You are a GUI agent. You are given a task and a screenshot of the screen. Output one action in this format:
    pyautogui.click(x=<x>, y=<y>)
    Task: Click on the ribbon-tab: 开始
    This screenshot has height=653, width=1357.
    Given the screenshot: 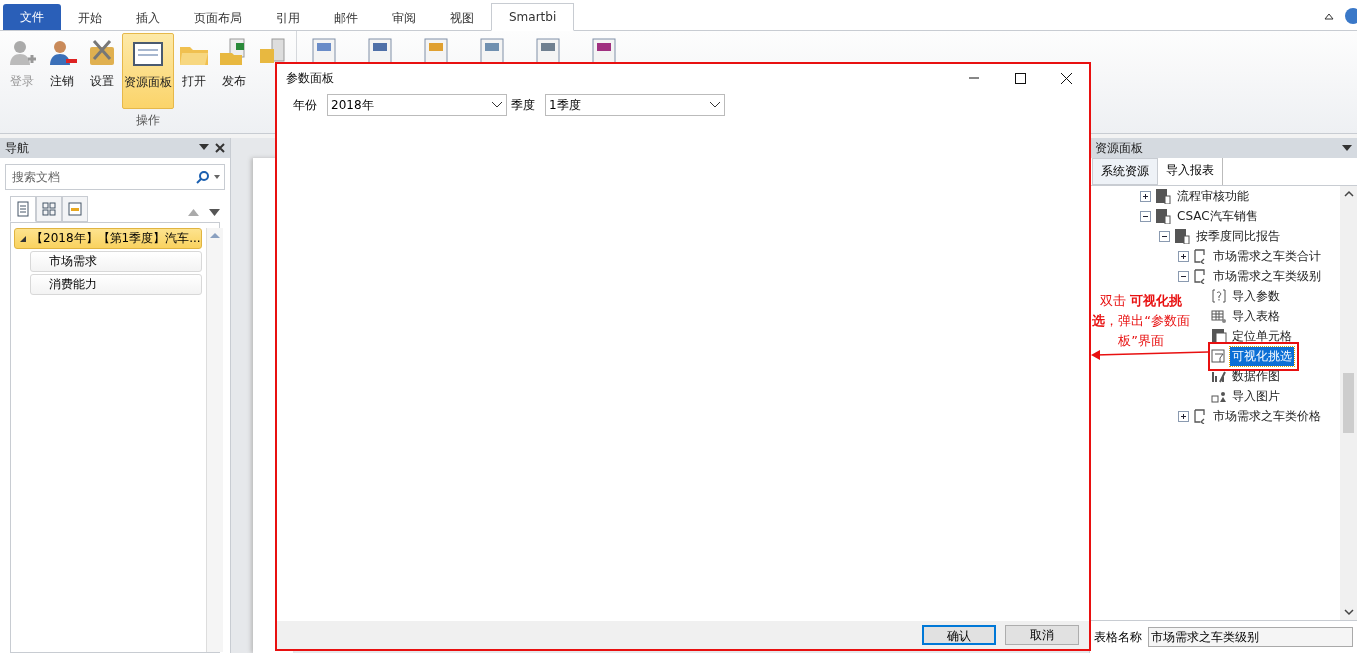 What is the action you would take?
    pyautogui.click(x=90, y=18)
    